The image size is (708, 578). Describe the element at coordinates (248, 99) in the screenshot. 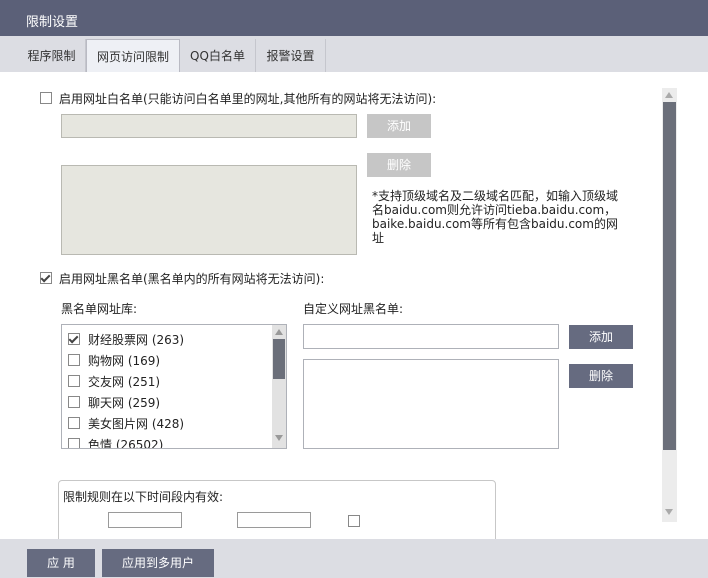

I see `whitelist-enable-label: 启用网址白名单(只能访问白名单里的网址,其他所有的网站将无法访问):` at that location.